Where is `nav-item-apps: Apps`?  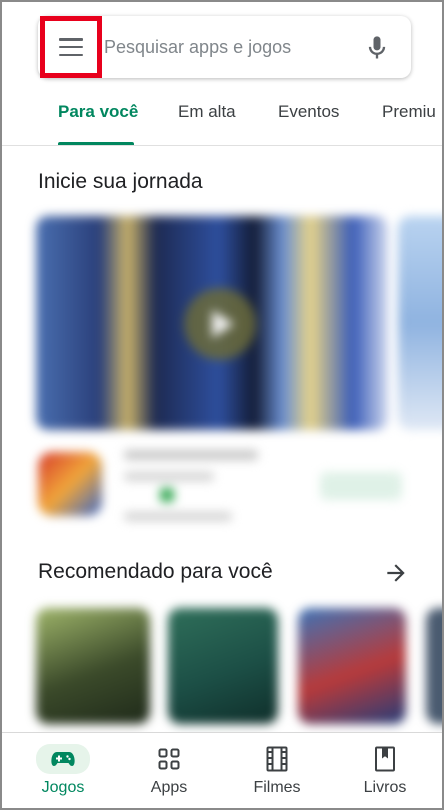
nav-item-apps: Apps is located at coordinates (169, 770).